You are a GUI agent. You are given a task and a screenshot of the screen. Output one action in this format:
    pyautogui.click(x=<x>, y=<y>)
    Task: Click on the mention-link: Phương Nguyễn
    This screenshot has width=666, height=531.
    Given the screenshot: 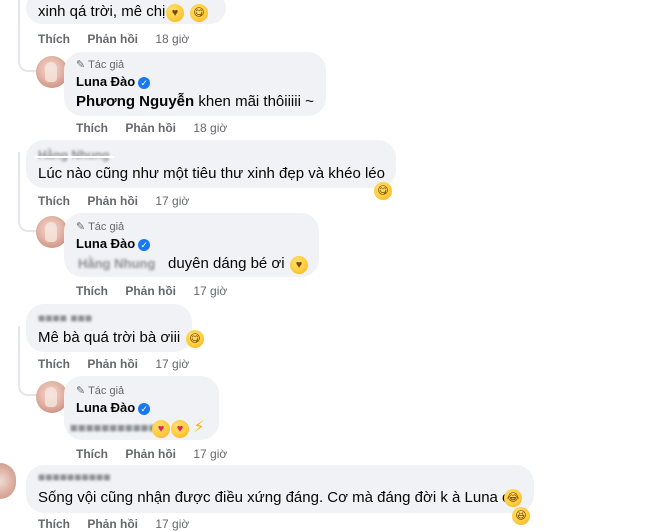 What is the action you would take?
    pyautogui.click(x=135, y=101)
    